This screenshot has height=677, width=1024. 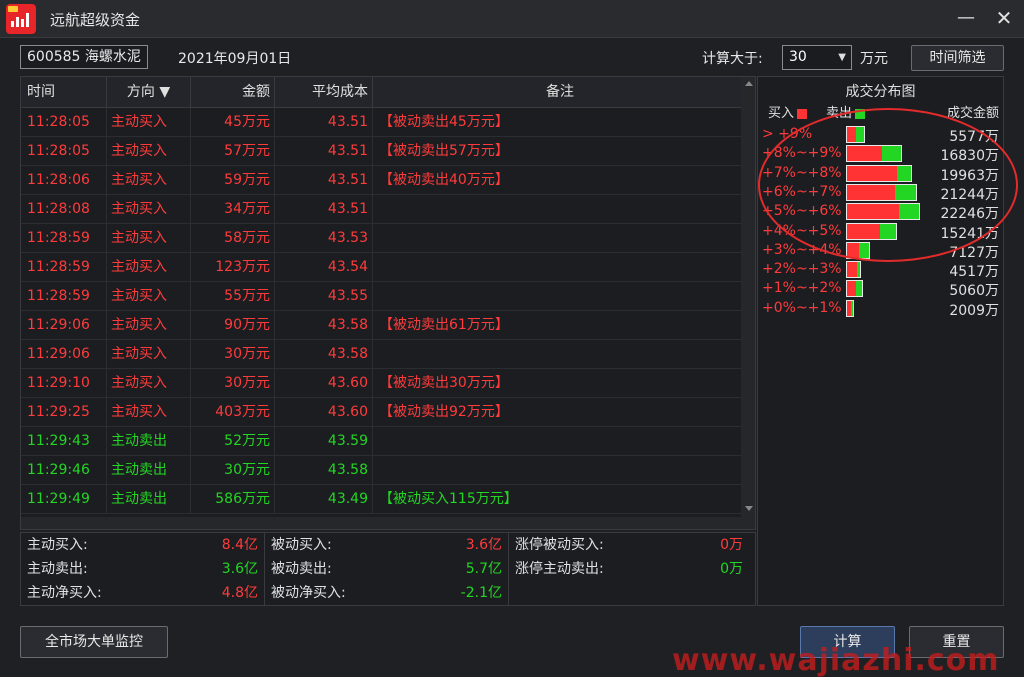 I want to click on threshold-select: 30 ▼, so click(x=817, y=57).